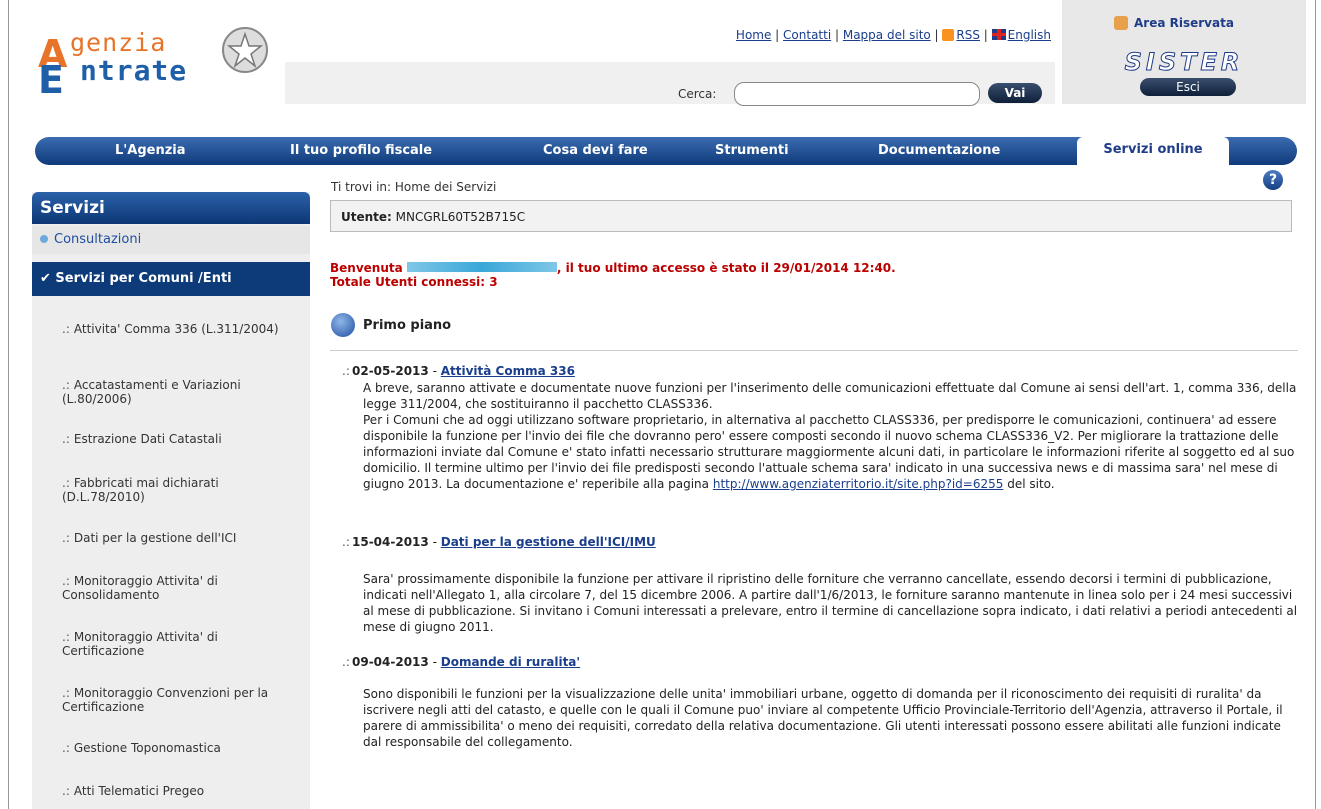  Describe the element at coordinates (155, 538) in the screenshot. I see `sidebar-subitem-label: Dati per la gestione dell'ICI` at that location.